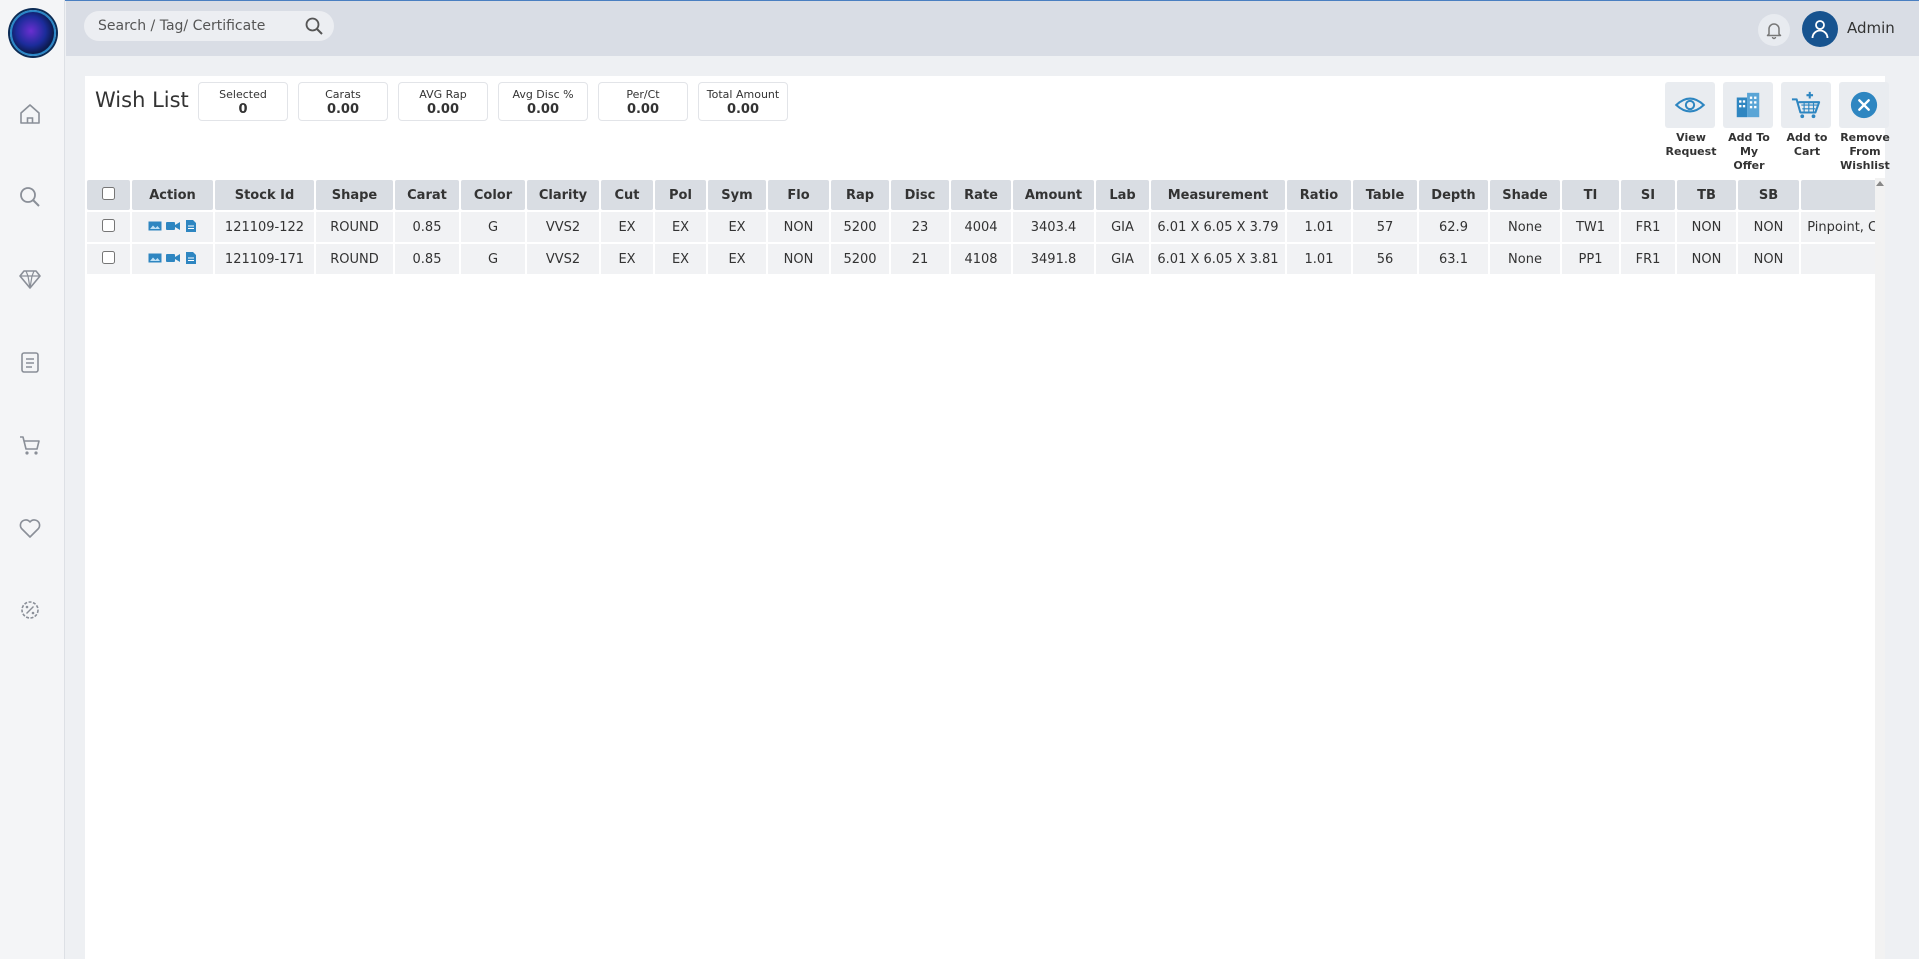 This screenshot has height=959, width=1919. Describe the element at coordinates (1453, 195) in the screenshot. I see `column-header: Depth` at that location.